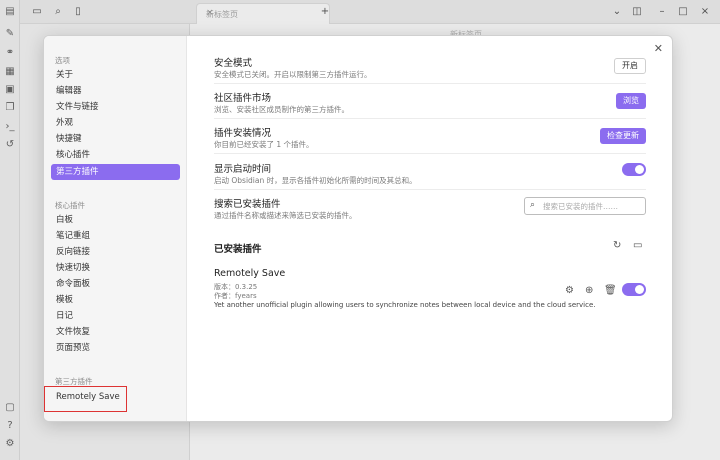  What do you see at coordinates (293, 74) in the screenshot?
I see `setting-desc: 安全模式已关闭。开启以限制第三方插件运行。` at bounding box center [293, 74].